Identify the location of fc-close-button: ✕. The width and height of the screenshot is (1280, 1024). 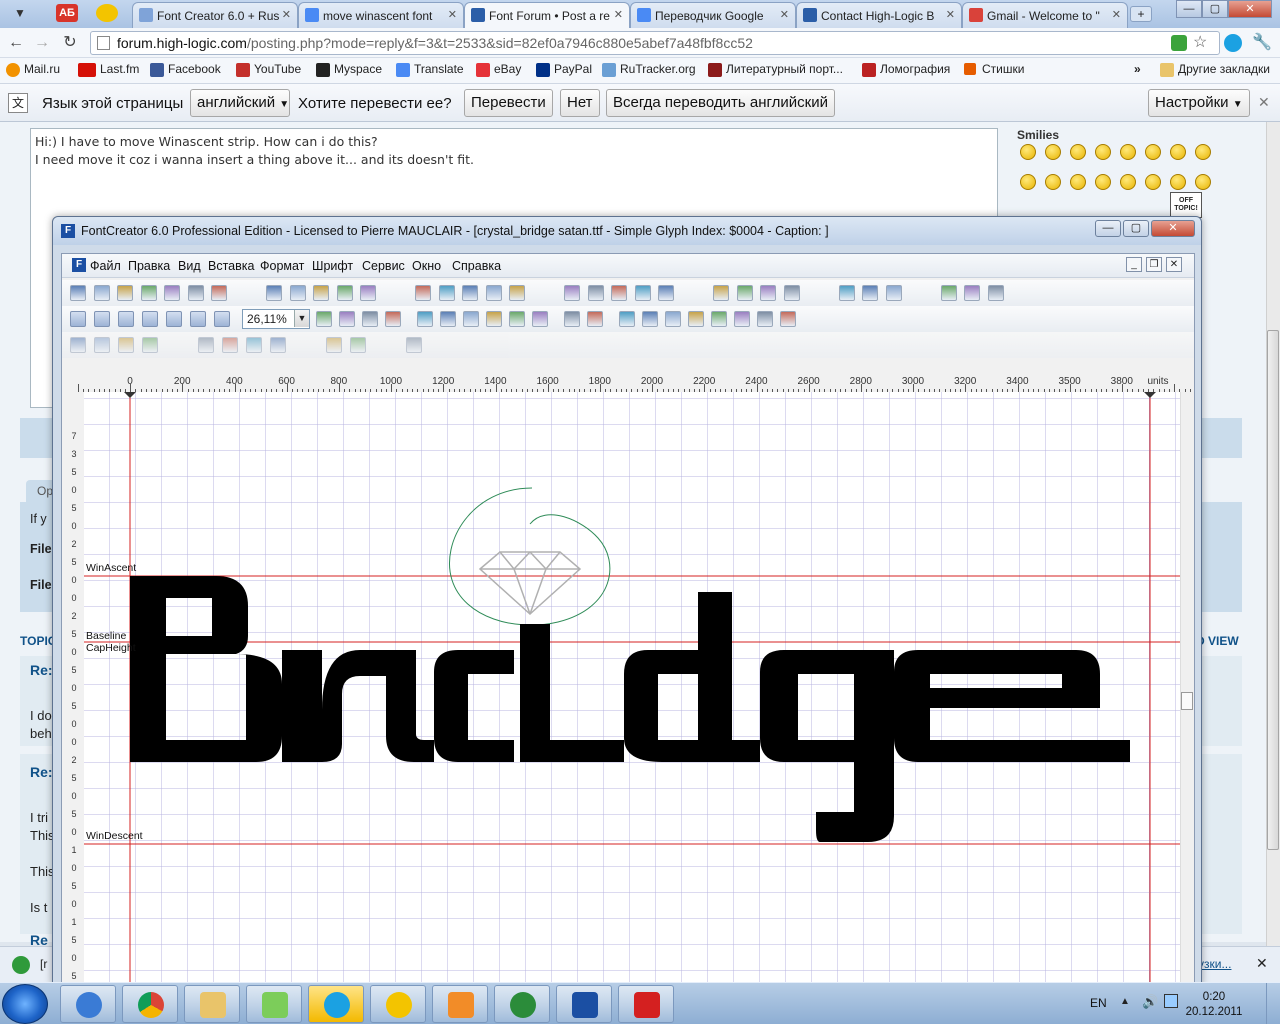
(1173, 228).